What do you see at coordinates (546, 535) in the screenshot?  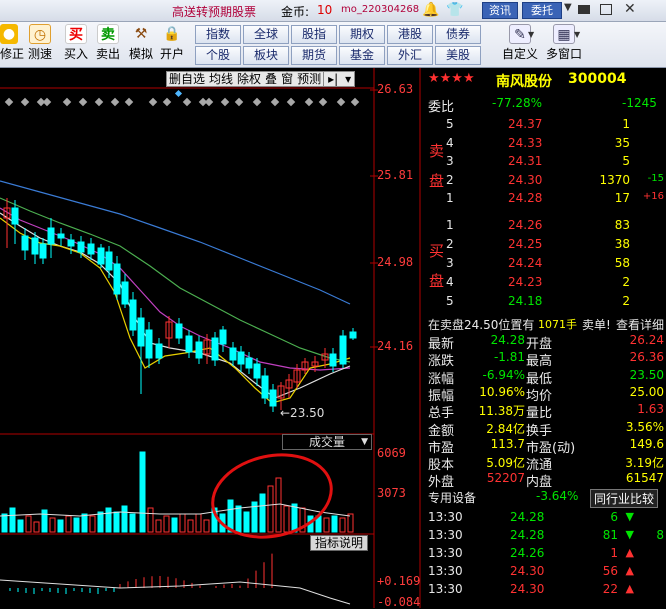 I see `tick-row: 13:30 24.28 81 ▼ 8` at bounding box center [546, 535].